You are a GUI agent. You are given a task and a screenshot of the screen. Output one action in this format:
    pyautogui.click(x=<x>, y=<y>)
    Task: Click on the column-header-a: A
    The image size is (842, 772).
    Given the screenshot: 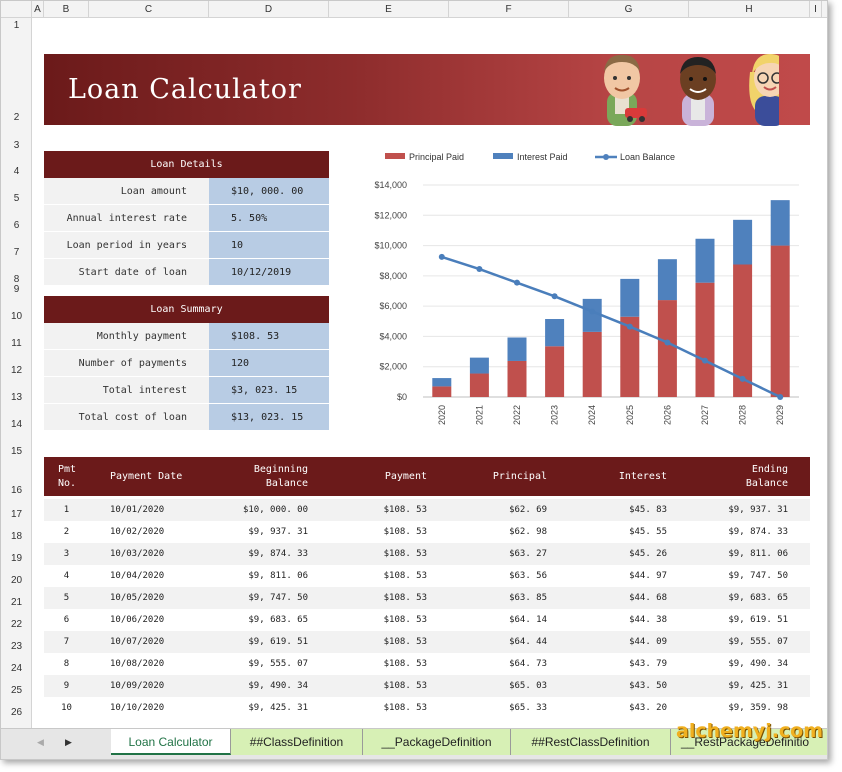 What is the action you would take?
    pyautogui.click(x=38, y=9)
    